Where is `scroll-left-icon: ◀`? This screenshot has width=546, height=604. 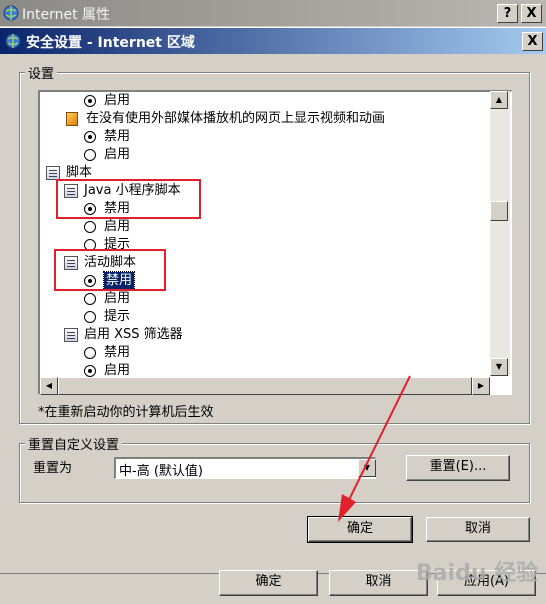 scroll-left-icon: ◀ is located at coordinates (49, 386).